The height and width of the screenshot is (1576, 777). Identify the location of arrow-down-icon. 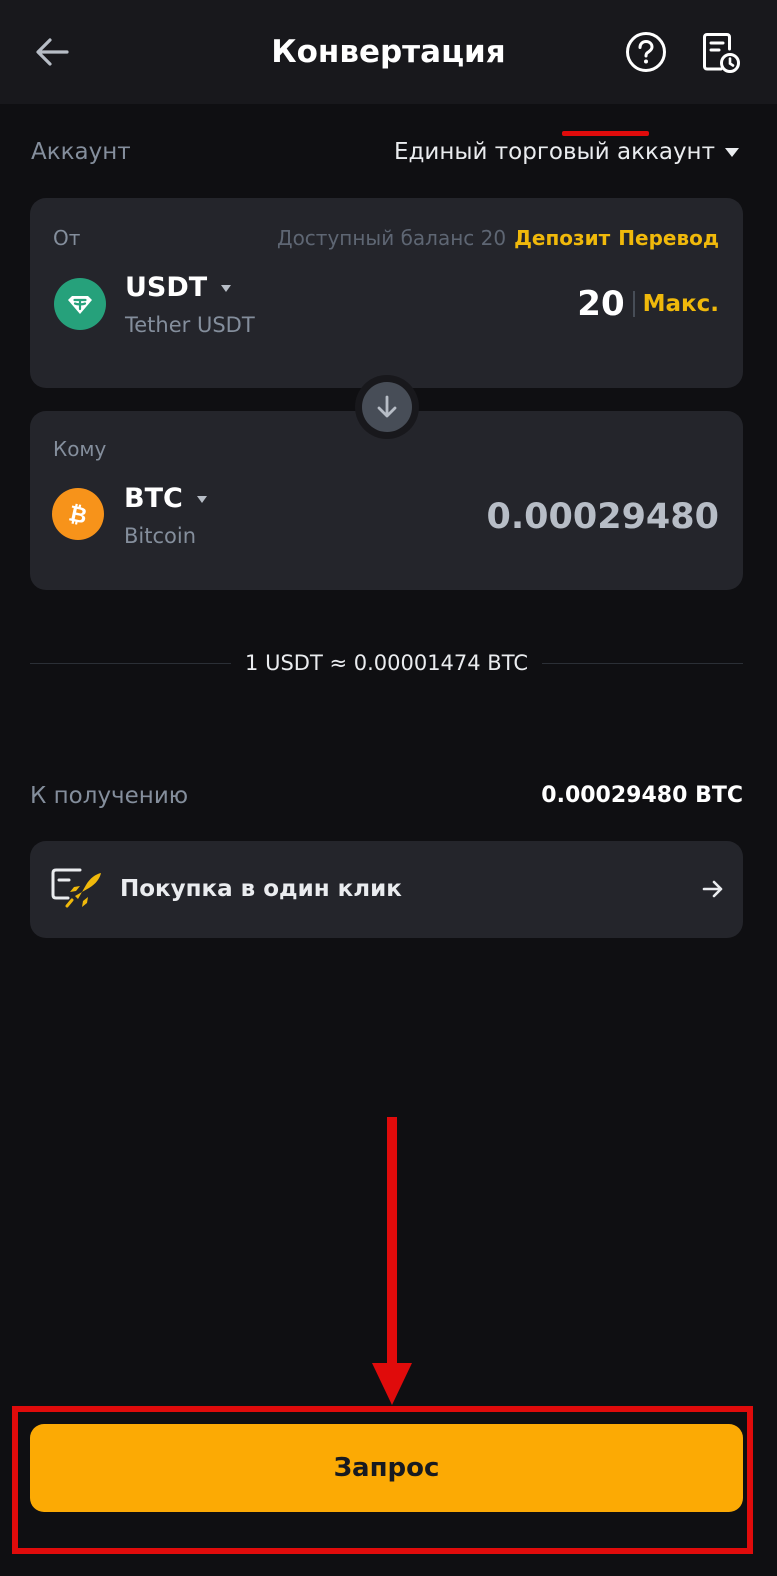
(387, 406).